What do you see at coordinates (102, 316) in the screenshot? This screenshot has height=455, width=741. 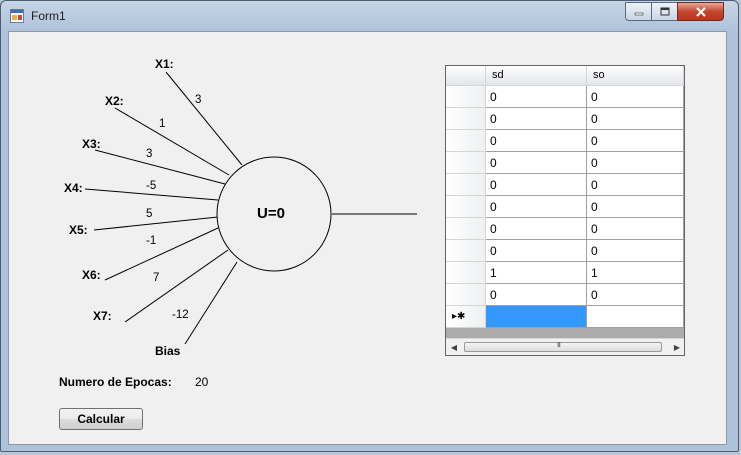 I see `input-label-x7: X7:` at bounding box center [102, 316].